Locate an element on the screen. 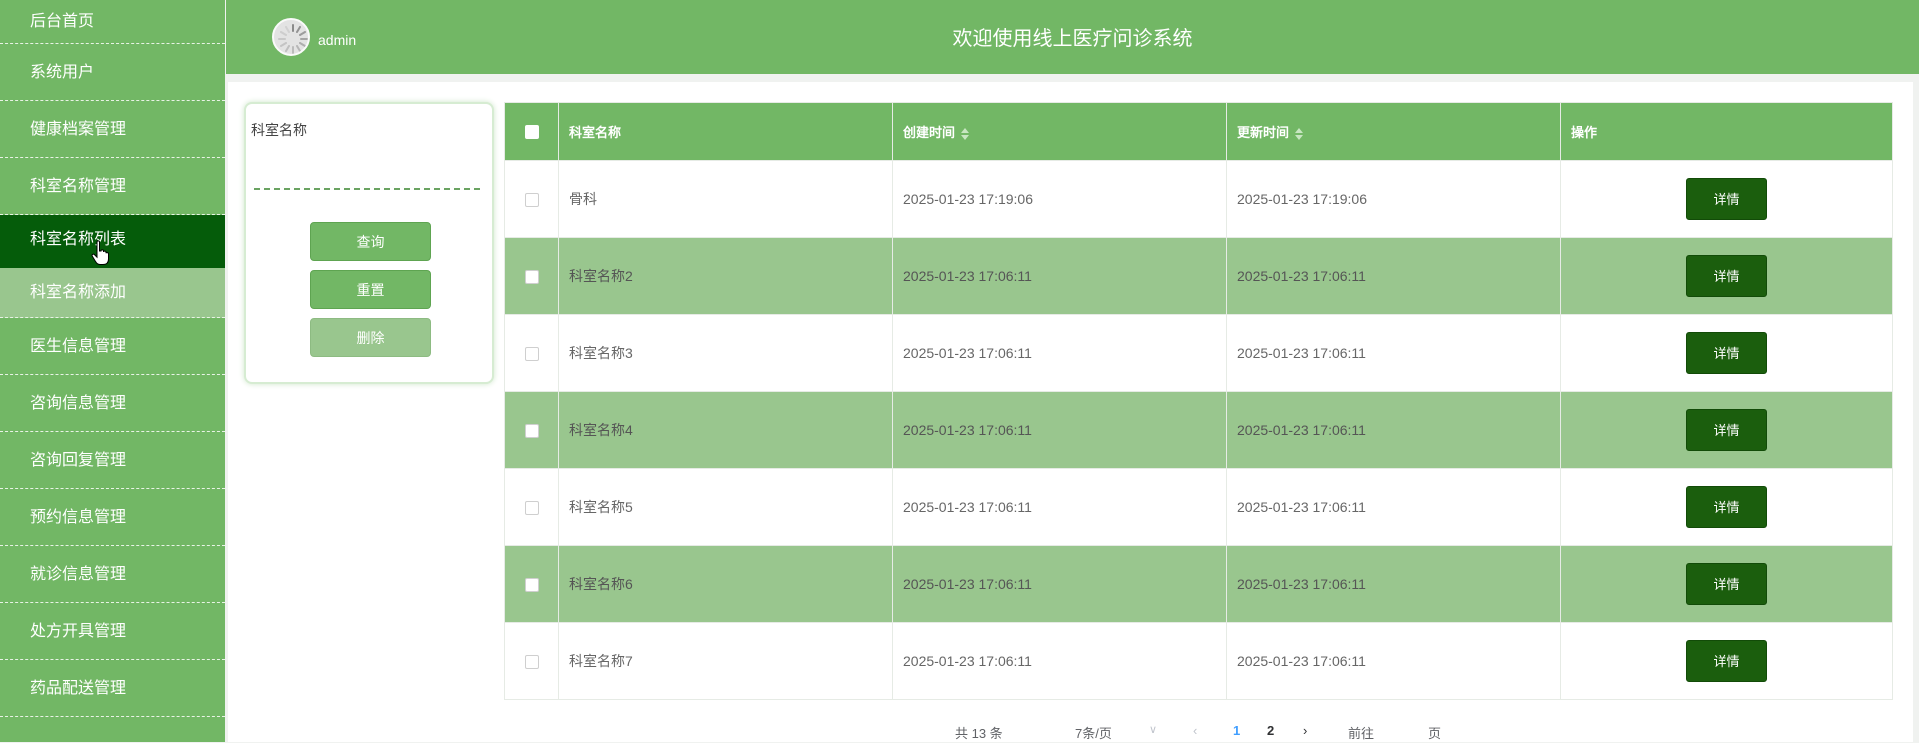 The height and width of the screenshot is (743, 1919). table-header-row: 科室名称 创建时间 更新时间 操作 is located at coordinates (1198, 131).